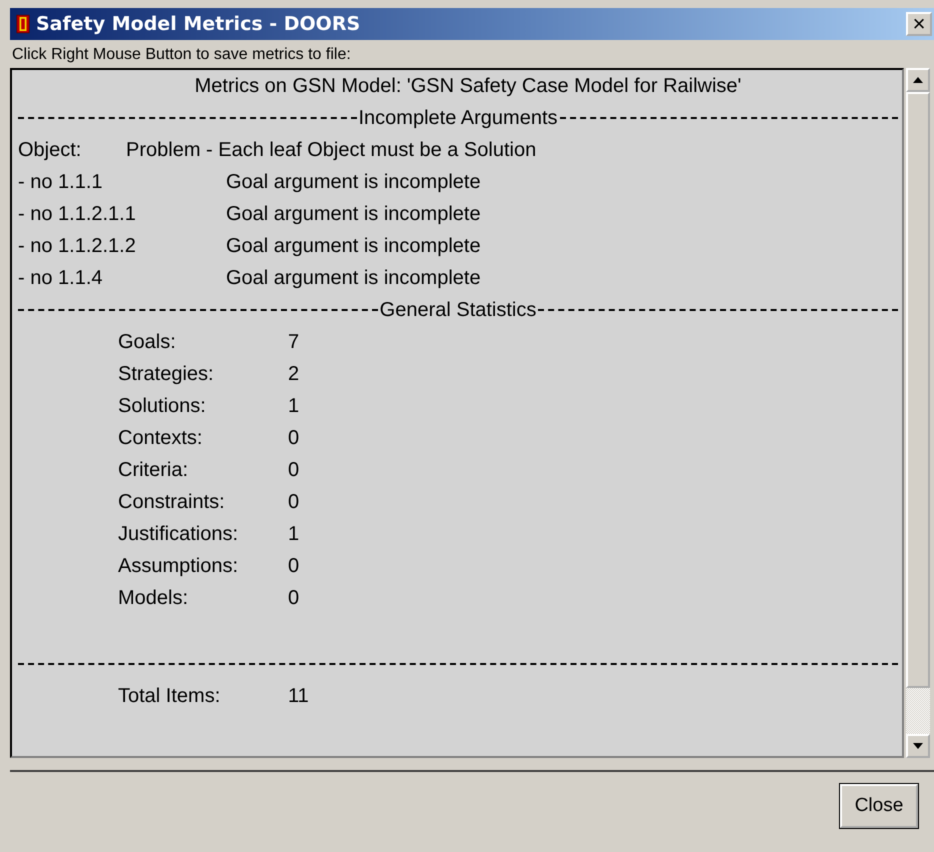 Image resolution: width=934 pixels, height=852 pixels. What do you see at coordinates (162, 406) in the screenshot?
I see `stat-label: Solutions:` at bounding box center [162, 406].